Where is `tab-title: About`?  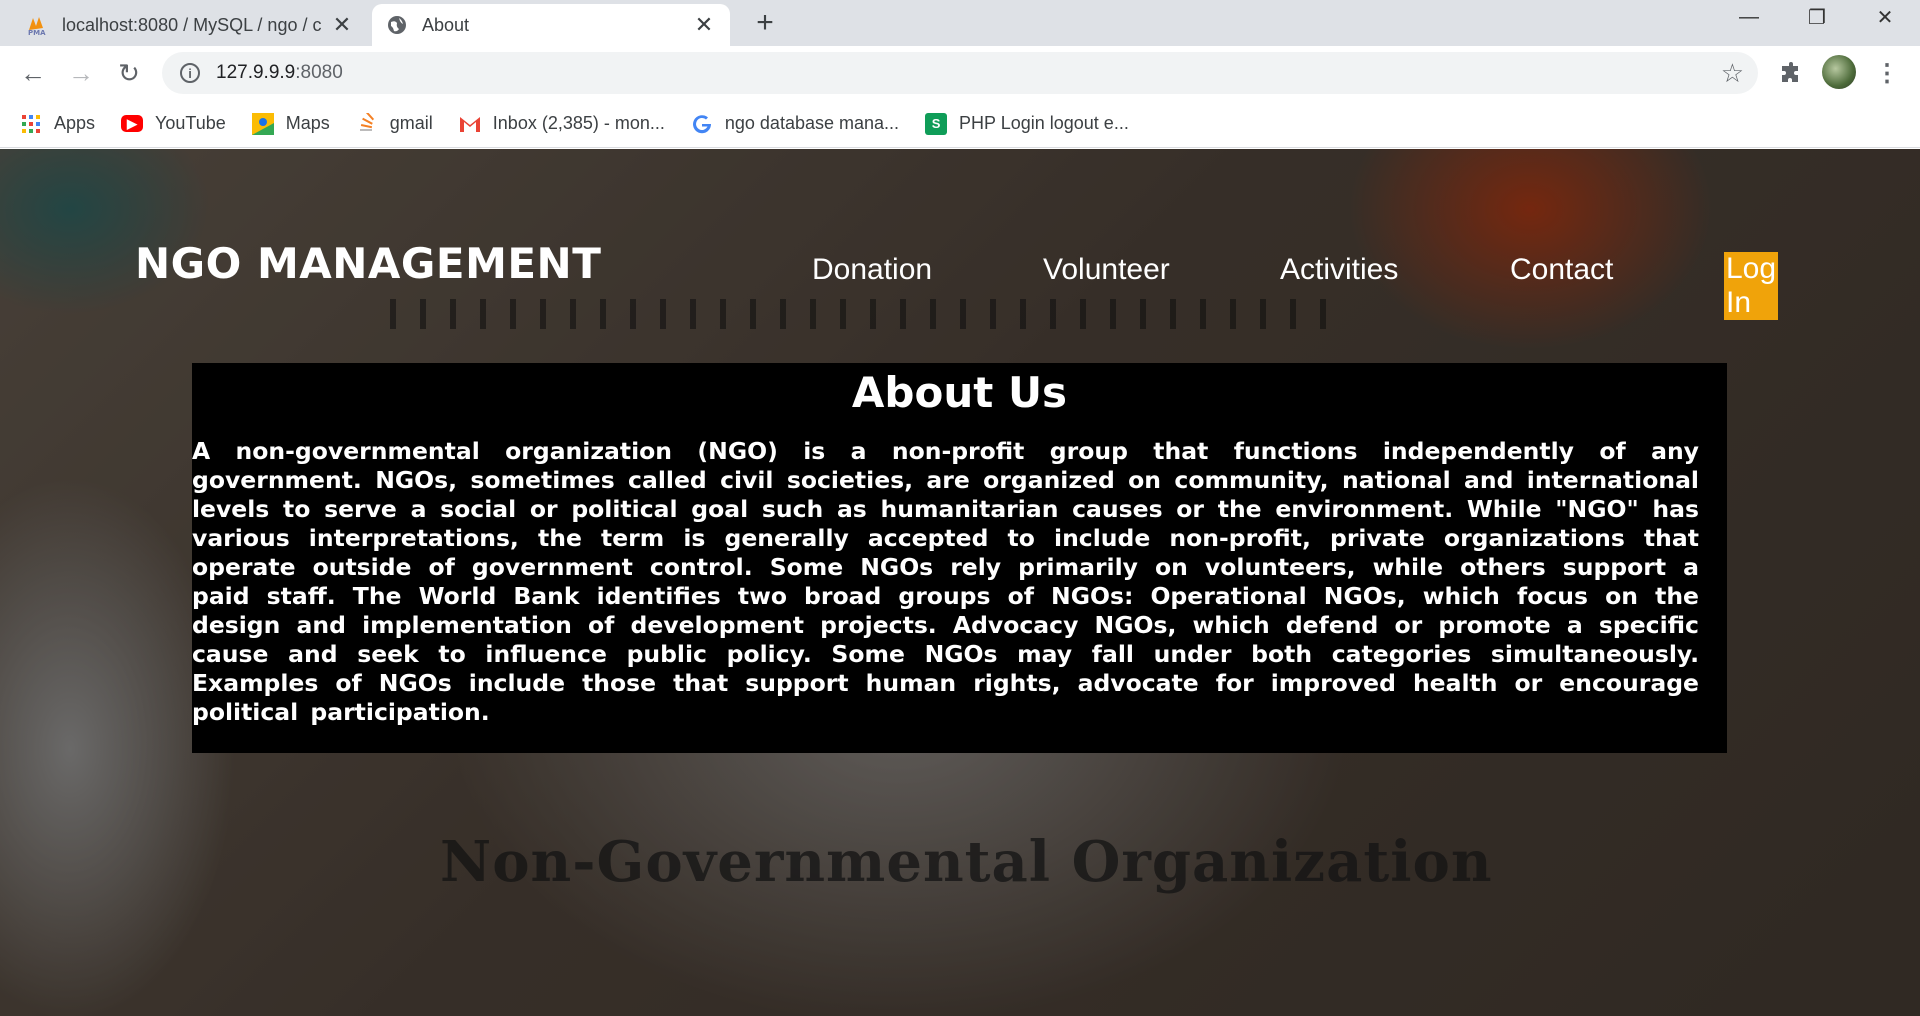
tab-title: About is located at coordinates (446, 24).